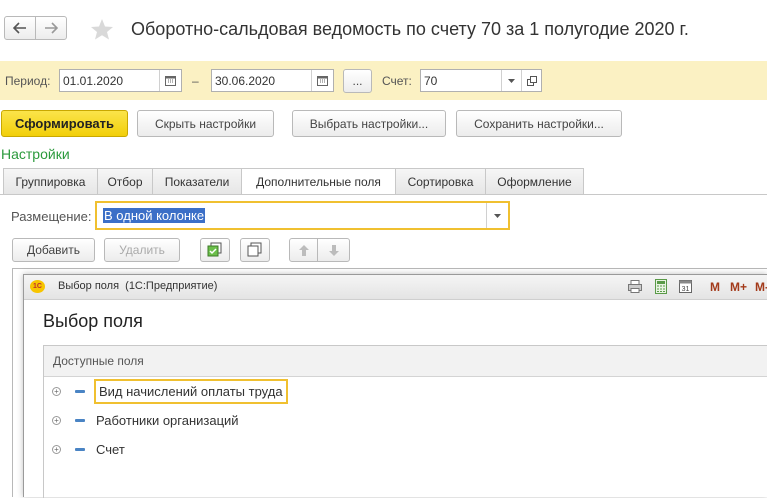 The width and height of the screenshot is (767, 498). I want to click on move-down-button, so click(333, 250).